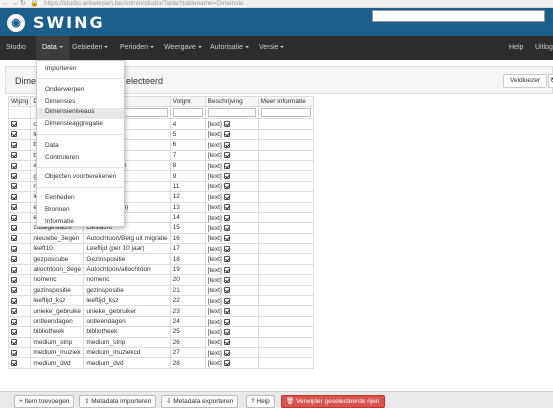  Describe the element at coordinates (516, 48) in the screenshot. I see `nav-help: Help` at that location.